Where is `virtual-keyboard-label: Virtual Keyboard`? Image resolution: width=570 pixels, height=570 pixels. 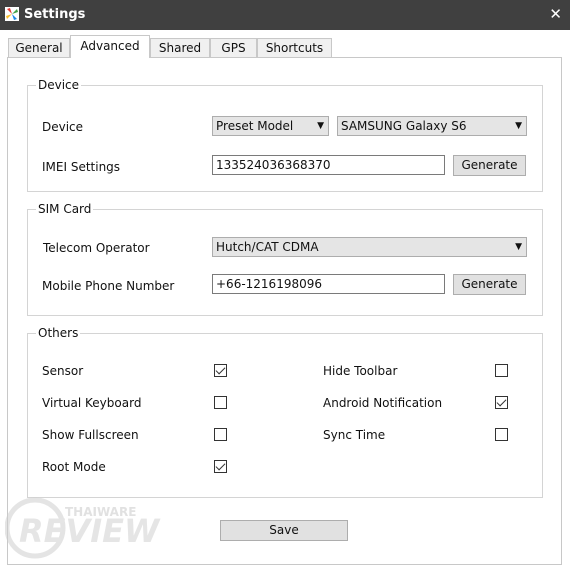 virtual-keyboard-label: Virtual Keyboard is located at coordinates (92, 403).